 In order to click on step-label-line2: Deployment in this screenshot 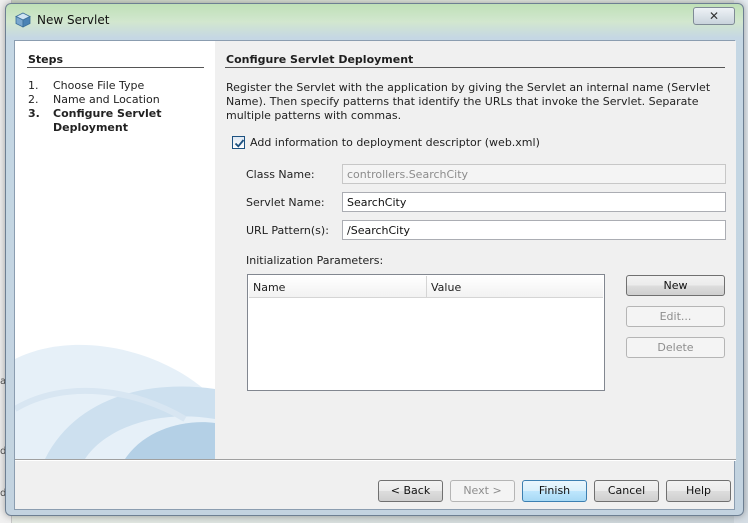, I will do `click(90, 127)`.